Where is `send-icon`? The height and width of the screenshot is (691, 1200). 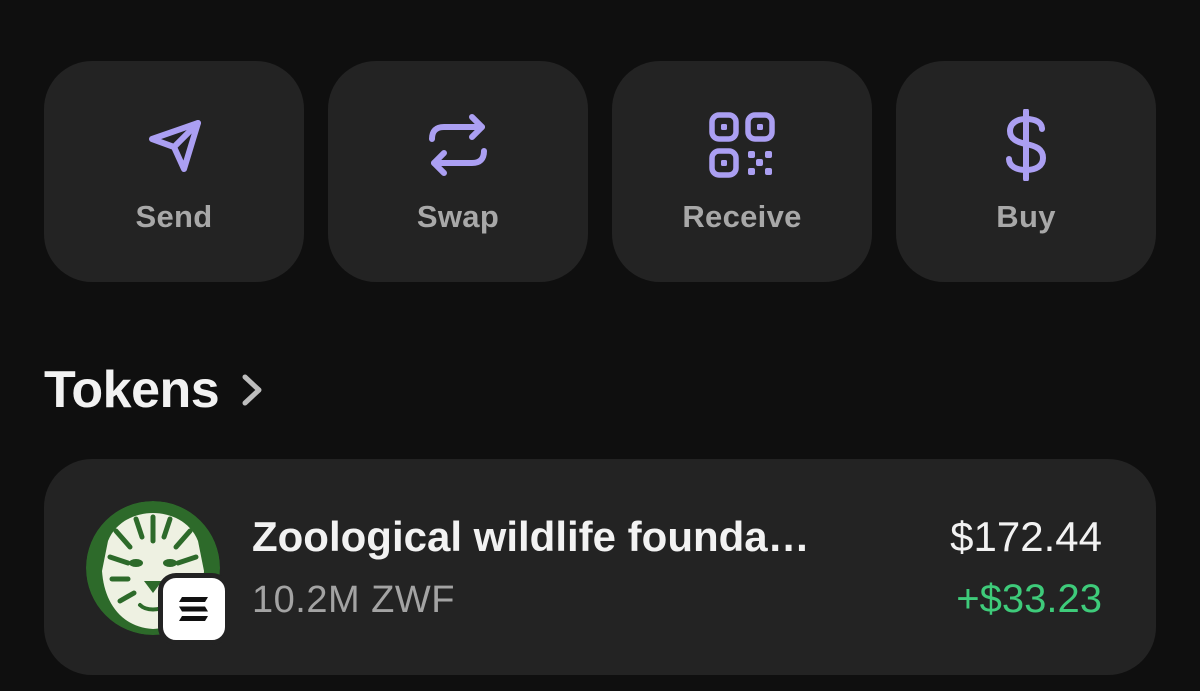
send-icon is located at coordinates (174, 145).